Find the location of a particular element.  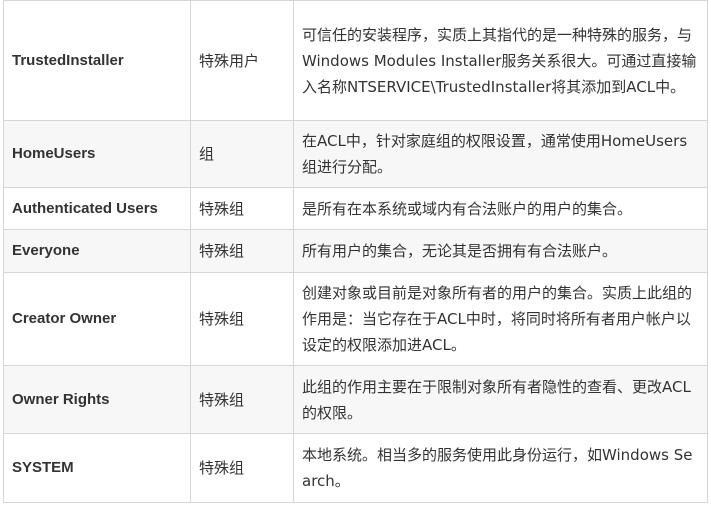

principal-name-cell: SYSTEM is located at coordinates (97, 468).